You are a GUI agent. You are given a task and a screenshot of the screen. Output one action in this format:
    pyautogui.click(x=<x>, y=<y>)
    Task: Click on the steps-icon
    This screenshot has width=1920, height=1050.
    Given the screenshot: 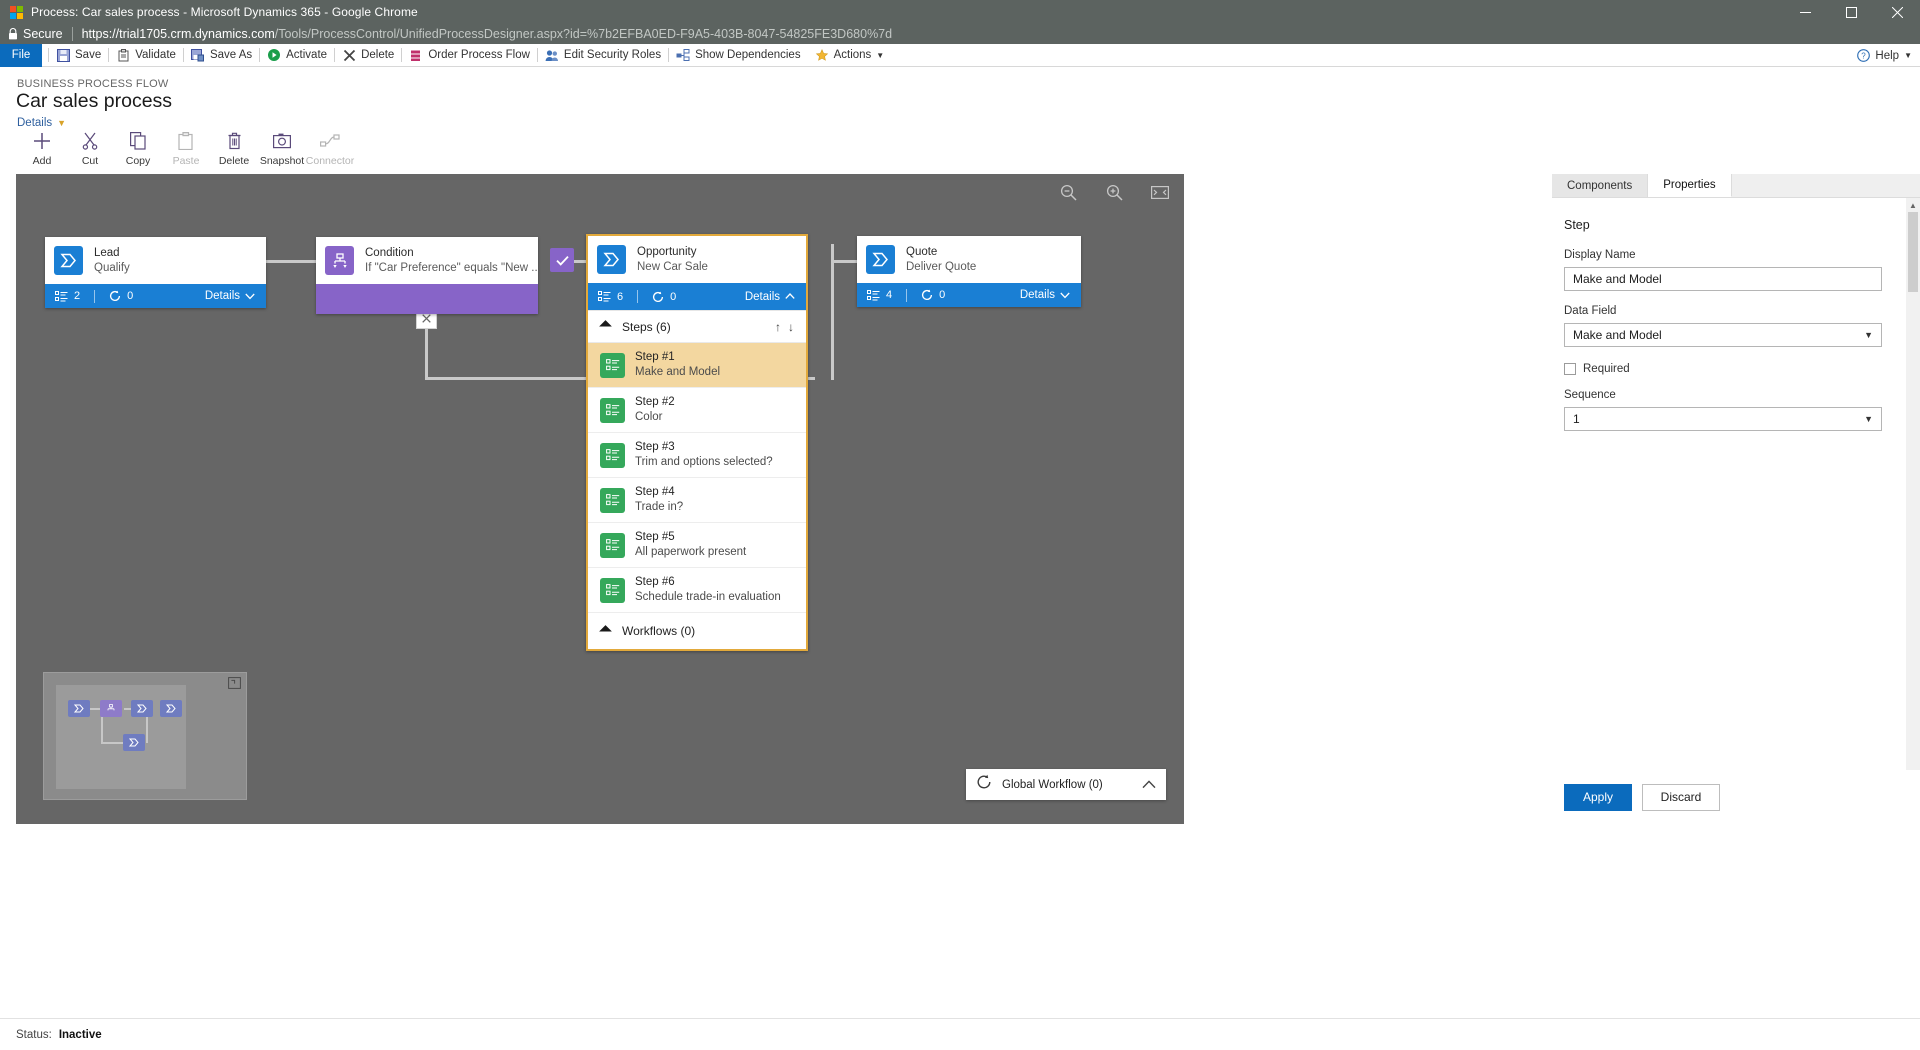 What is the action you would take?
    pyautogui.click(x=61, y=295)
    